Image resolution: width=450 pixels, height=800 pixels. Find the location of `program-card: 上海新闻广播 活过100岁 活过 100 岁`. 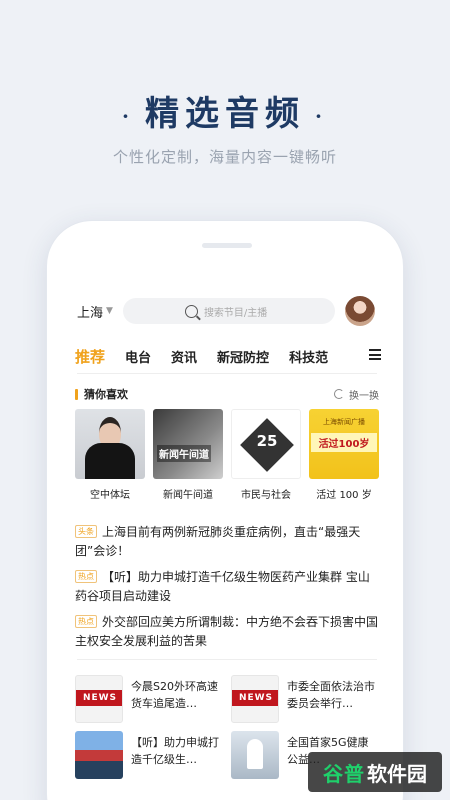

program-card: 上海新闻广播 活过100岁 活过 100 岁 is located at coordinates (344, 455).